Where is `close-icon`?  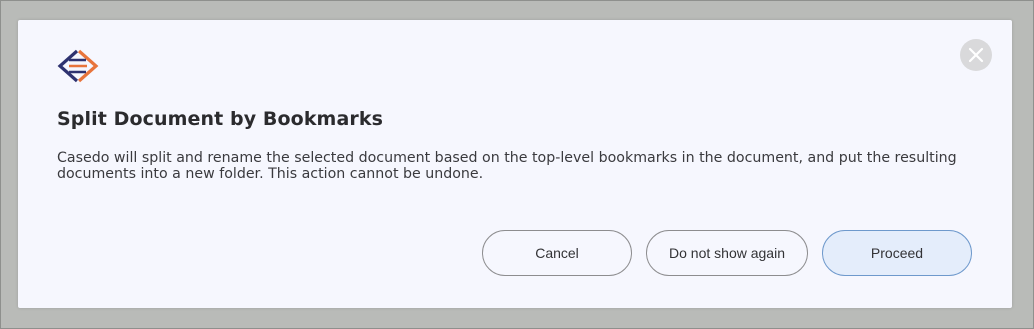 close-icon is located at coordinates (976, 55).